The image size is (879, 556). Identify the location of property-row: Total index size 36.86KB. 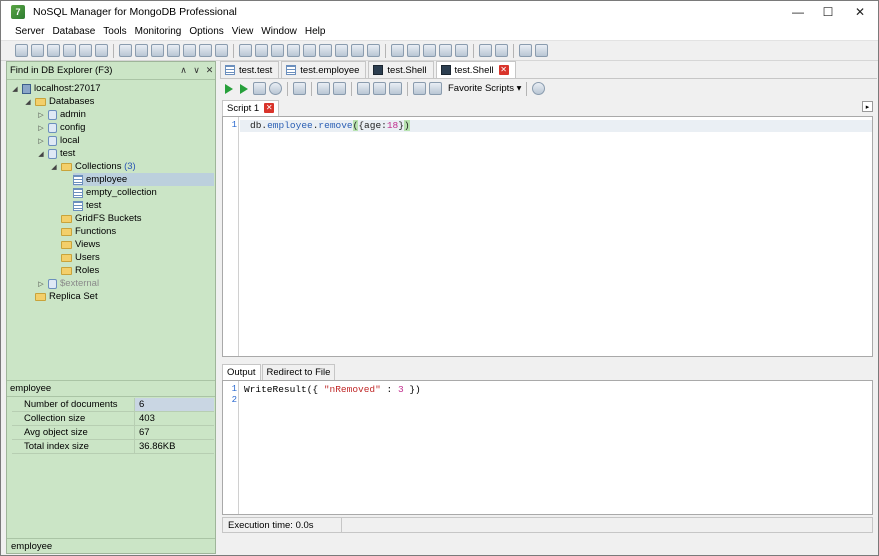
(113, 447).